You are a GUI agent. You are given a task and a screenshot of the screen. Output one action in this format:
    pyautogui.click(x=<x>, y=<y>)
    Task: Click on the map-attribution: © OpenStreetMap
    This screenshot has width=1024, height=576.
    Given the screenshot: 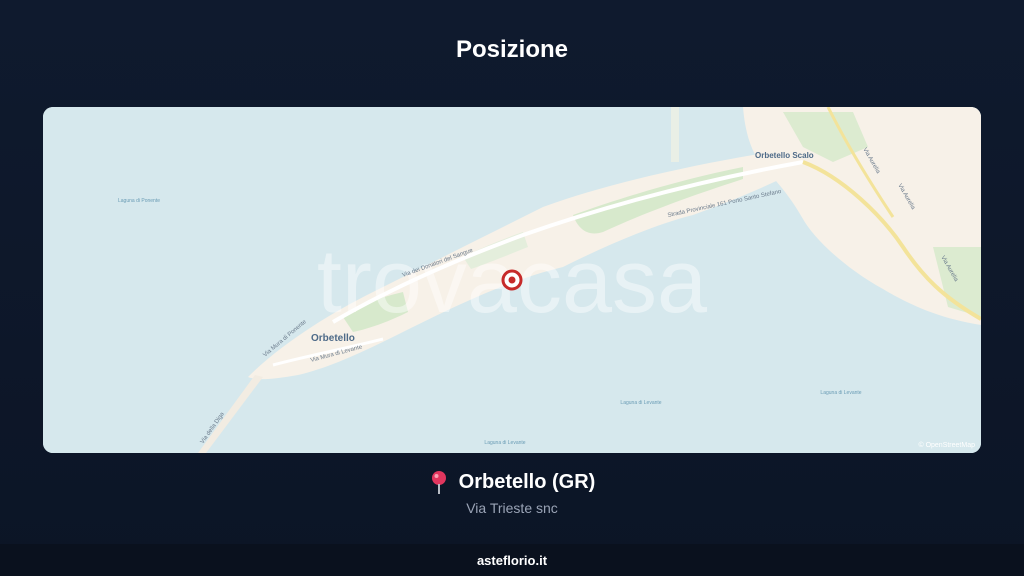 What is the action you would take?
    pyautogui.click(x=946, y=445)
    